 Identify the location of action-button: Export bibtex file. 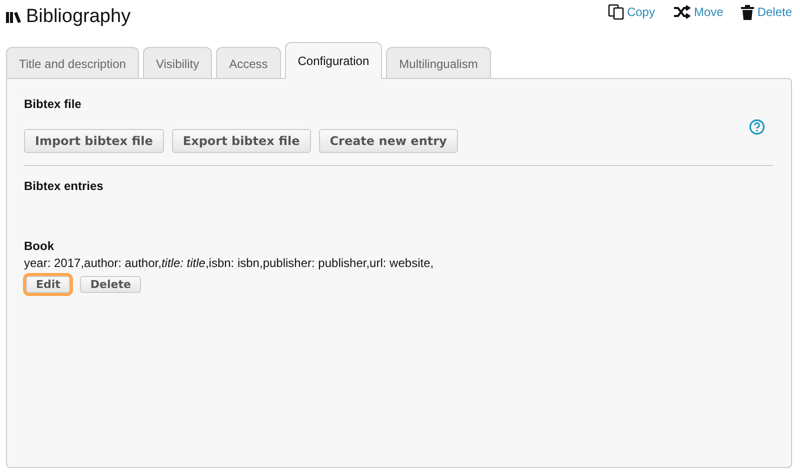
(241, 141).